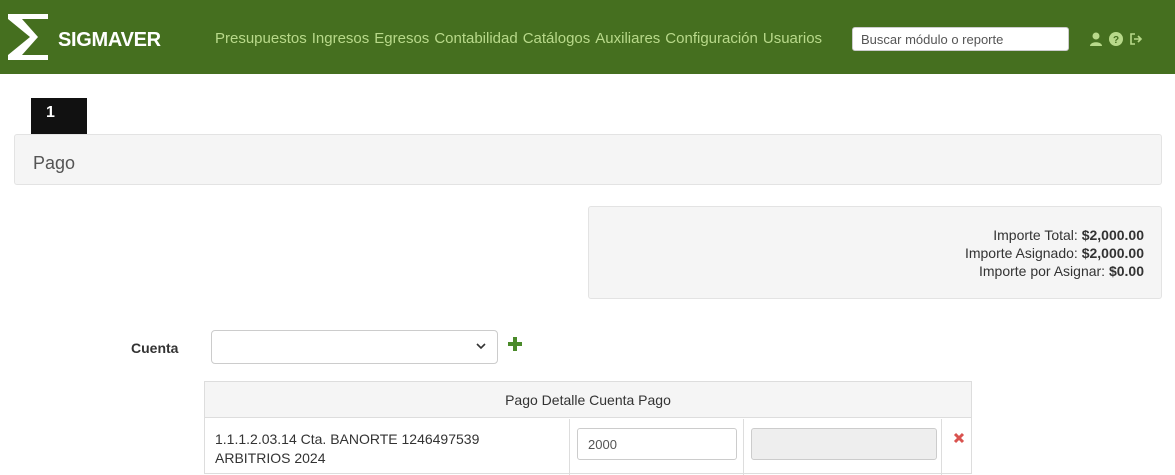 Image resolution: width=1175 pixels, height=475 pixels. What do you see at coordinates (155, 348) in the screenshot?
I see `cuenta-label: Cuenta` at bounding box center [155, 348].